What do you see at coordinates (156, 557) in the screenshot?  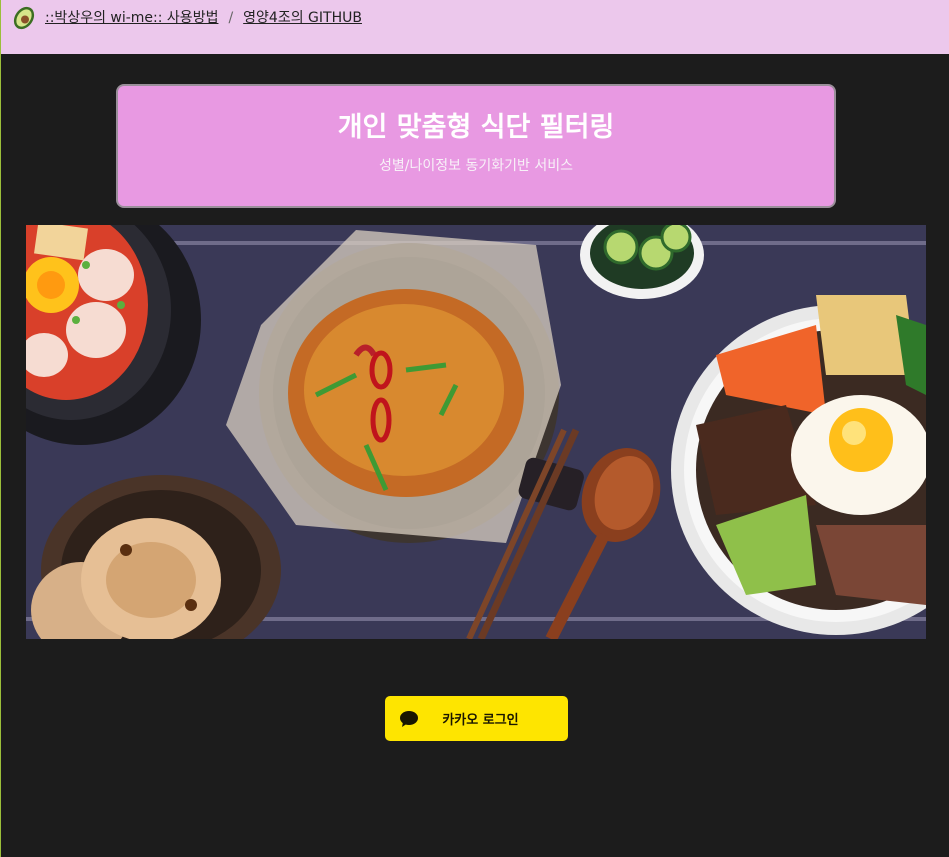 I see `hotteok-illustration` at bounding box center [156, 557].